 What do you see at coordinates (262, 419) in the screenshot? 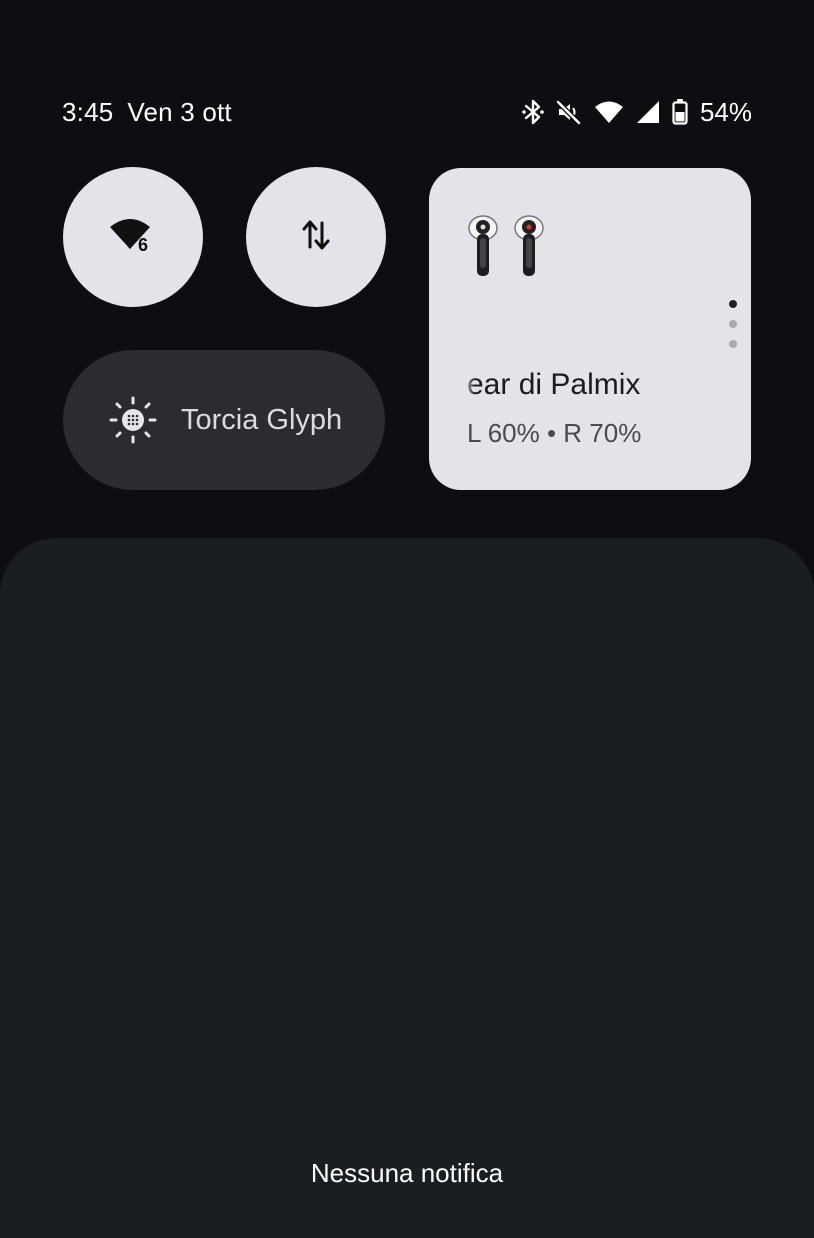
I see `glyph-torch-label: Torcia Glyph` at bounding box center [262, 419].